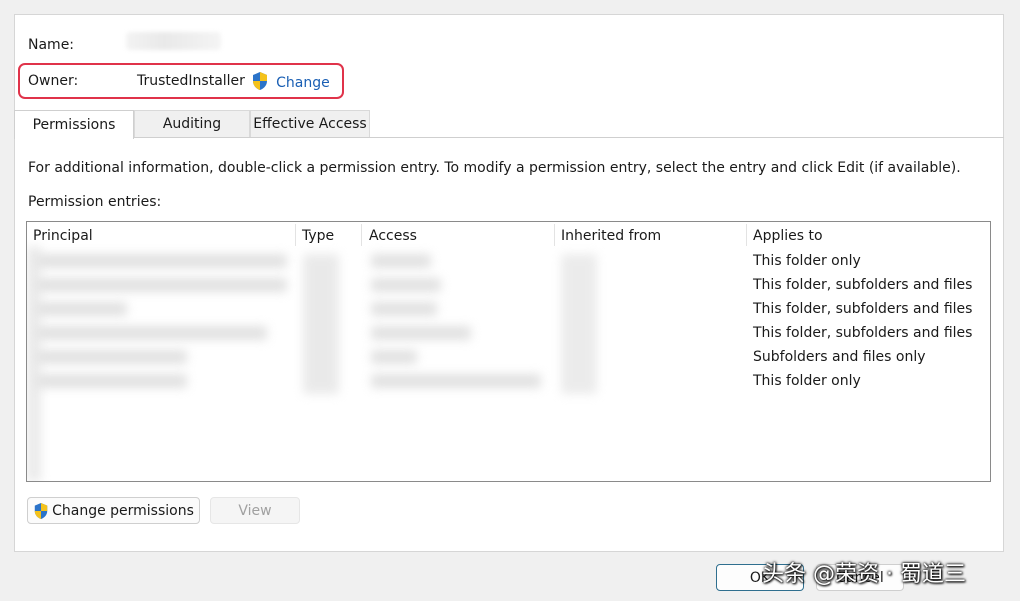 This screenshot has height=601, width=1020. I want to click on column-header-access: Access, so click(393, 236).